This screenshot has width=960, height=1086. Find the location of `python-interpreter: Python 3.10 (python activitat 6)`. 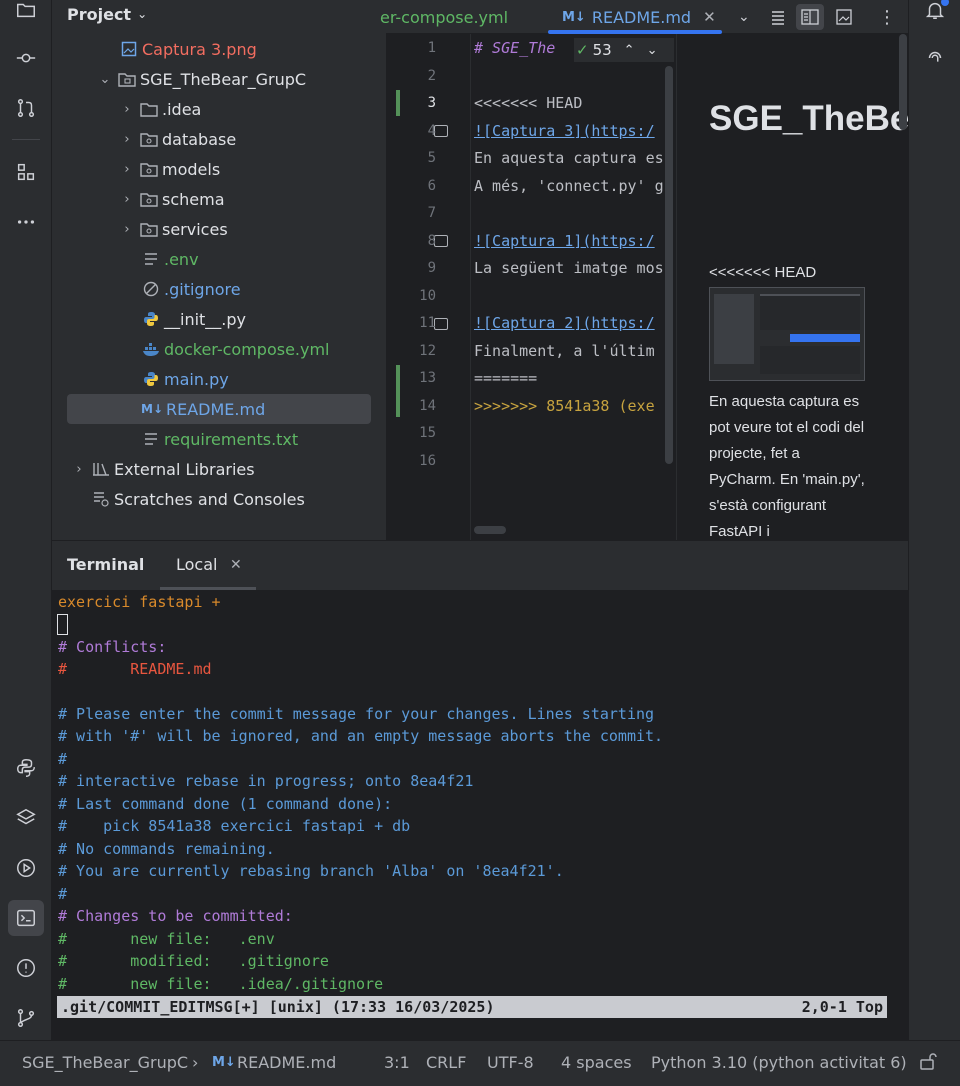

python-interpreter: Python 3.10 (python activitat 6) is located at coordinates (779, 1062).